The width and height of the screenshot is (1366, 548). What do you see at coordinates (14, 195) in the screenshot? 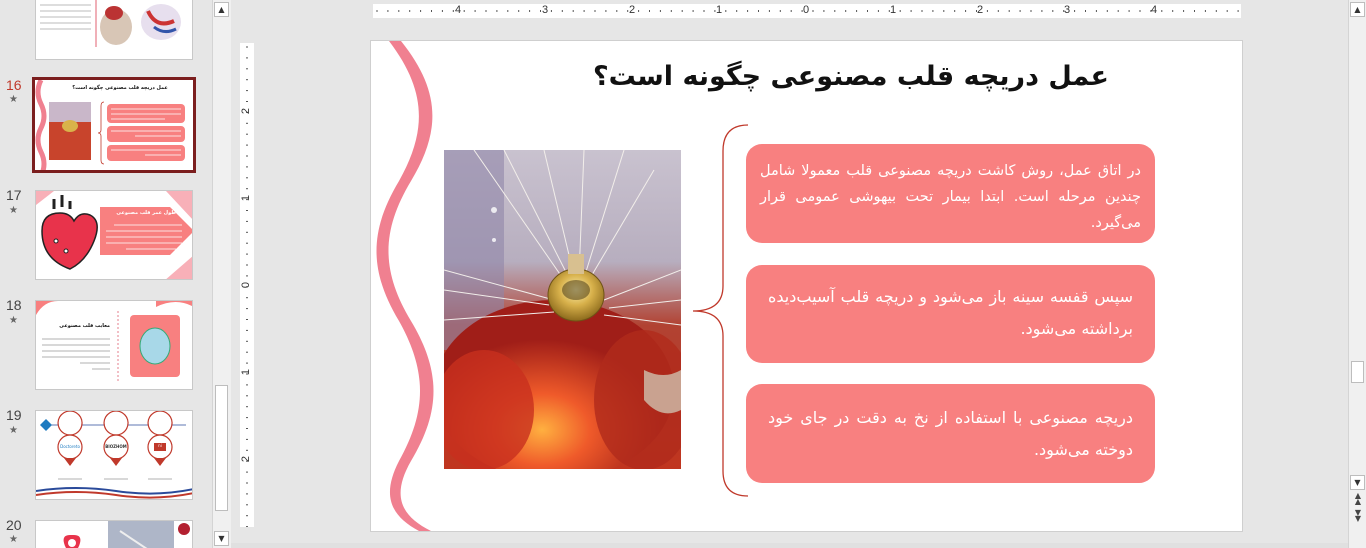
I see `thumbnail-17-number: 17` at bounding box center [14, 195].